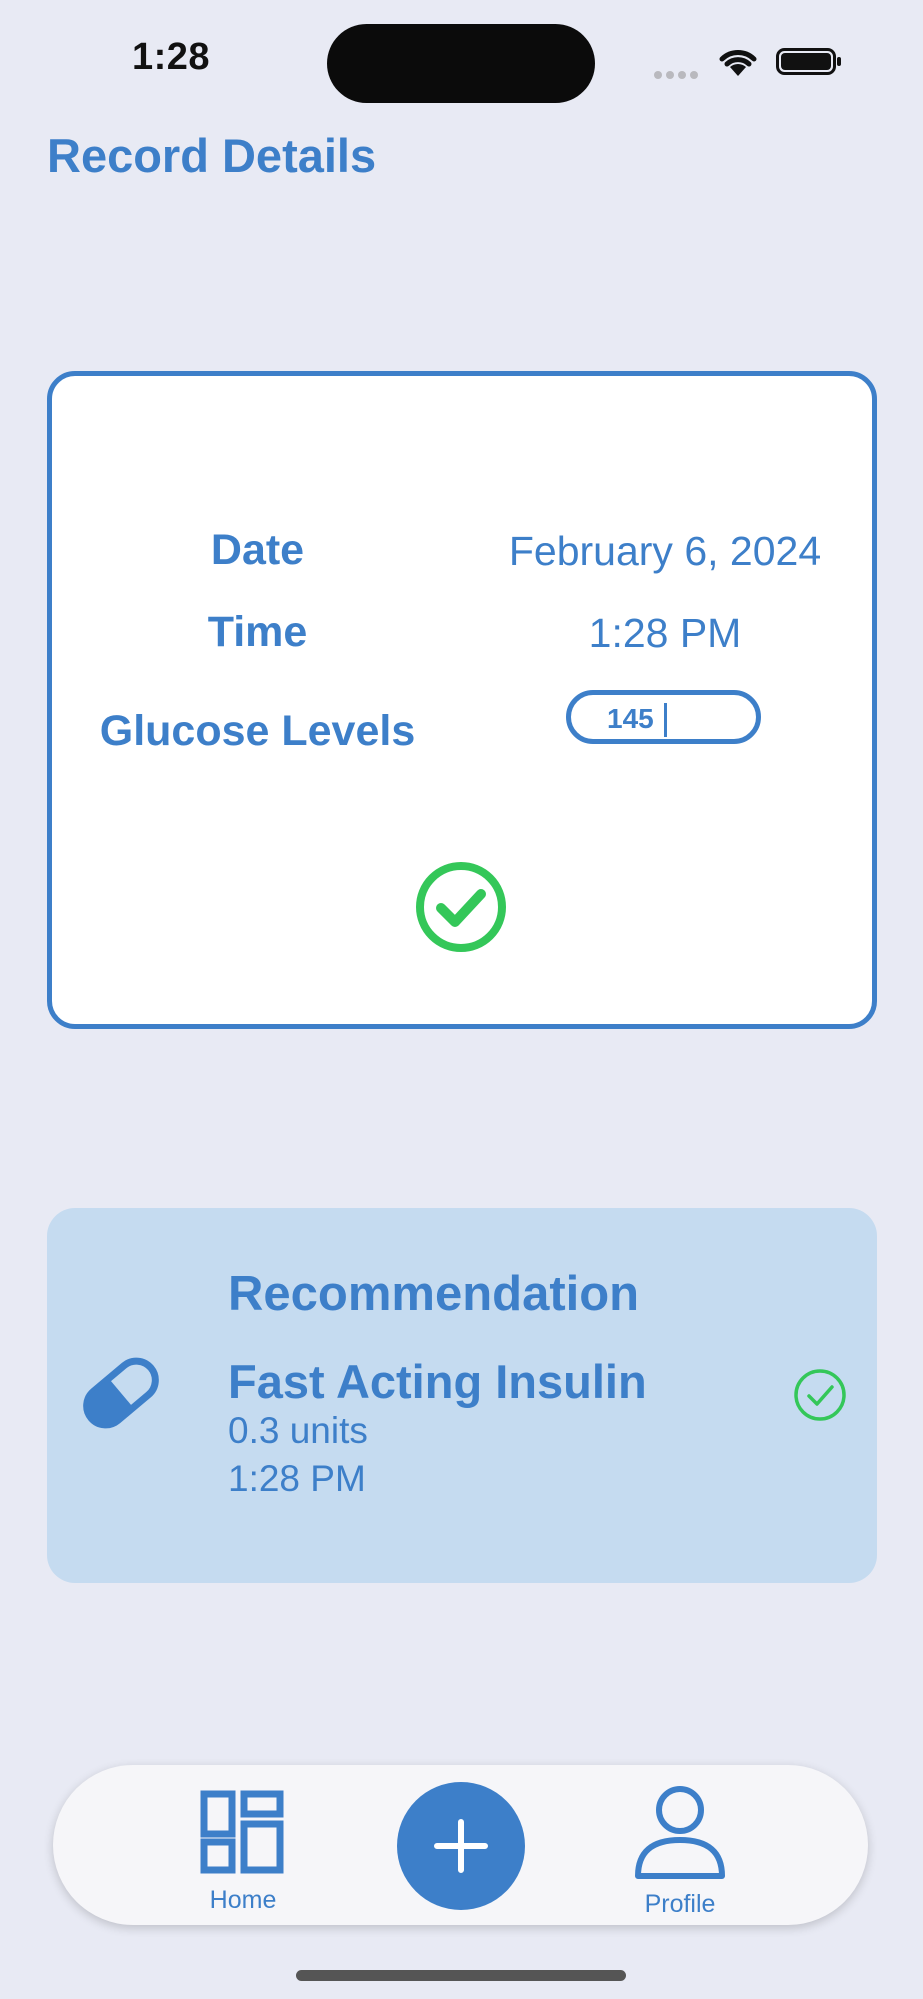 The width and height of the screenshot is (923, 1999). Describe the element at coordinates (665, 720) in the screenshot. I see `text-caret` at that location.